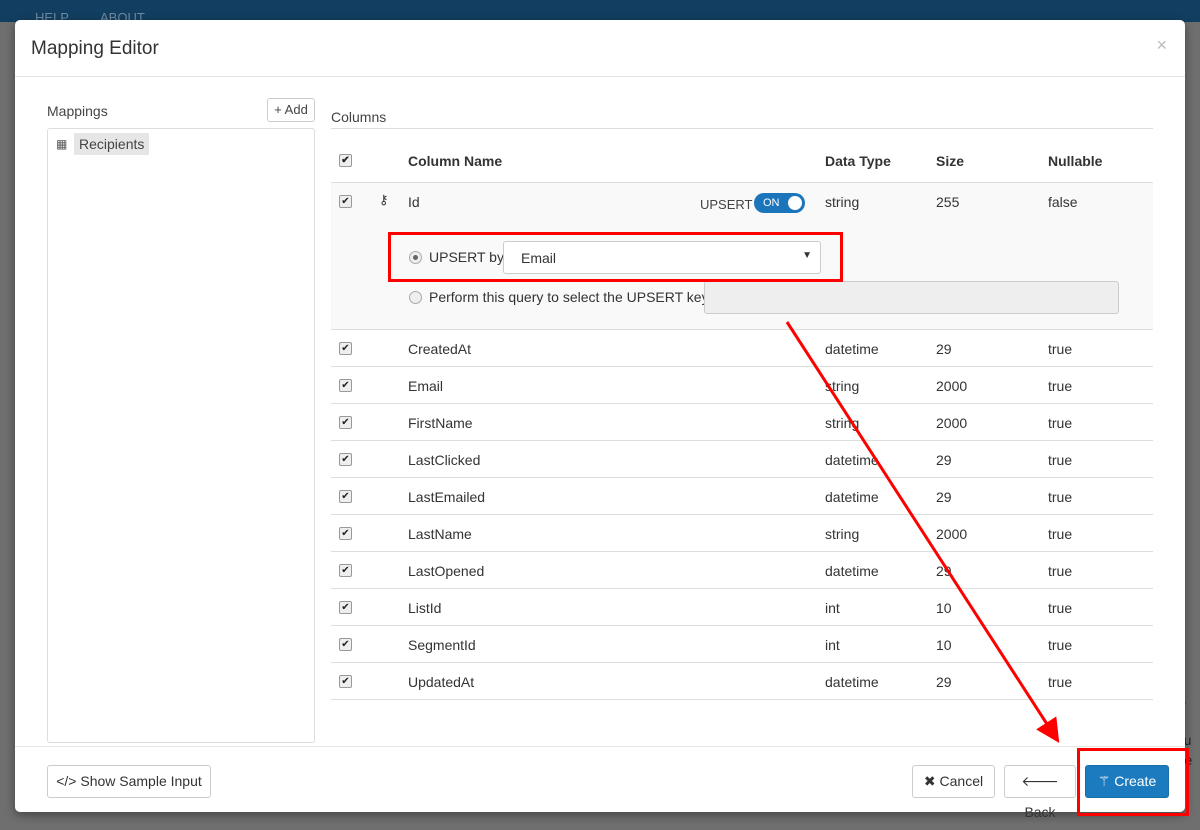 The width and height of the screenshot is (1200, 830). I want to click on annotation-arrow, so click(922, 532).